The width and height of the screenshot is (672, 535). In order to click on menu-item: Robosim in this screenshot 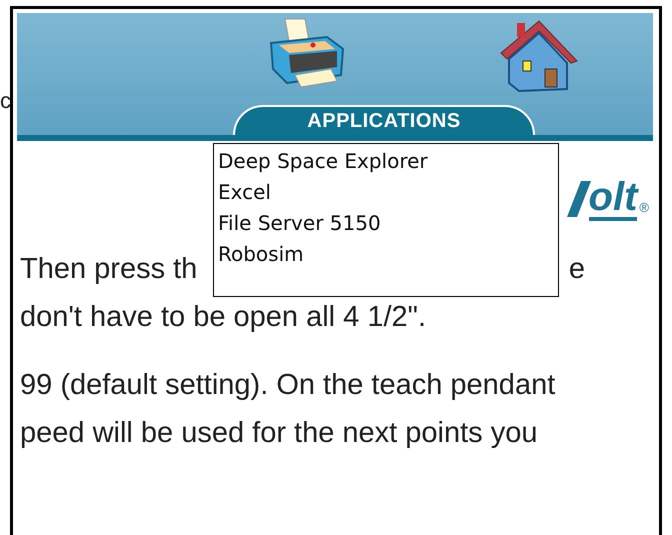, I will do `click(386, 254)`.